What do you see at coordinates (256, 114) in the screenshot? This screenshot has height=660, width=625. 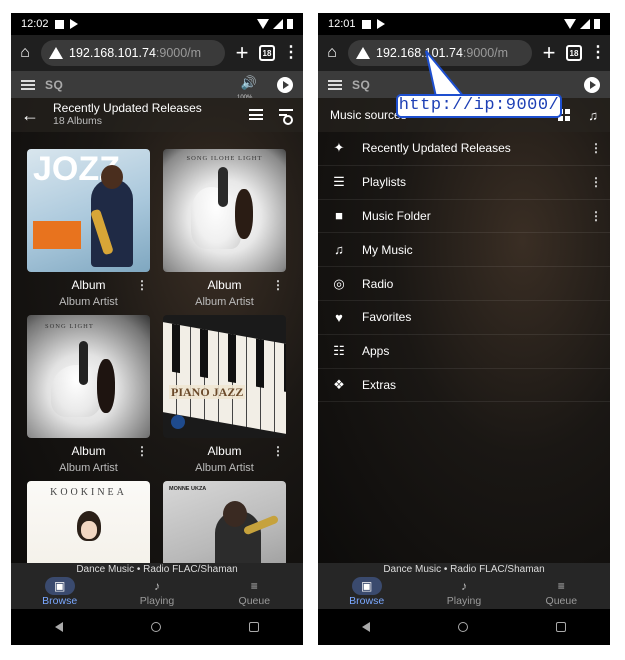 I see `list-view-icon` at bounding box center [256, 114].